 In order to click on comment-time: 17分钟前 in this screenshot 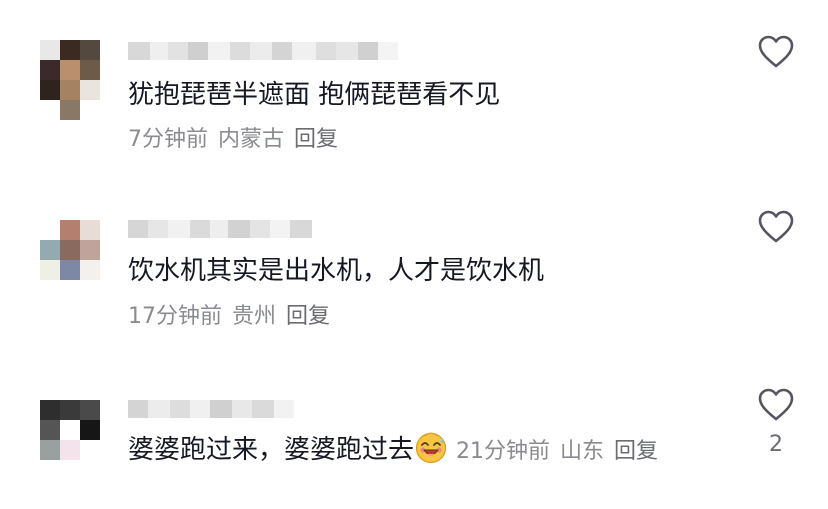, I will do `click(175, 316)`.